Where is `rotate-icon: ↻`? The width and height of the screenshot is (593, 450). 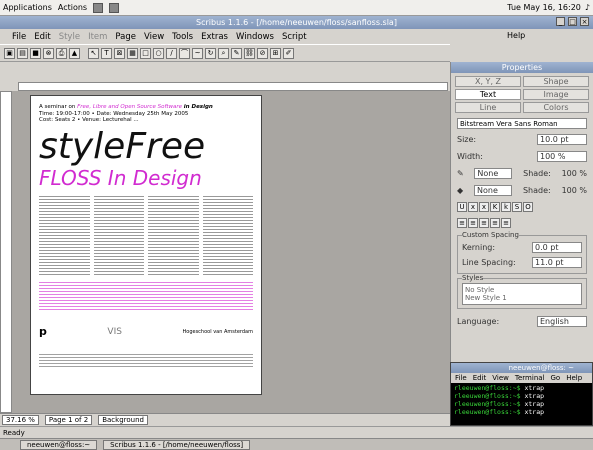 rotate-icon: ↻ is located at coordinates (210, 53).